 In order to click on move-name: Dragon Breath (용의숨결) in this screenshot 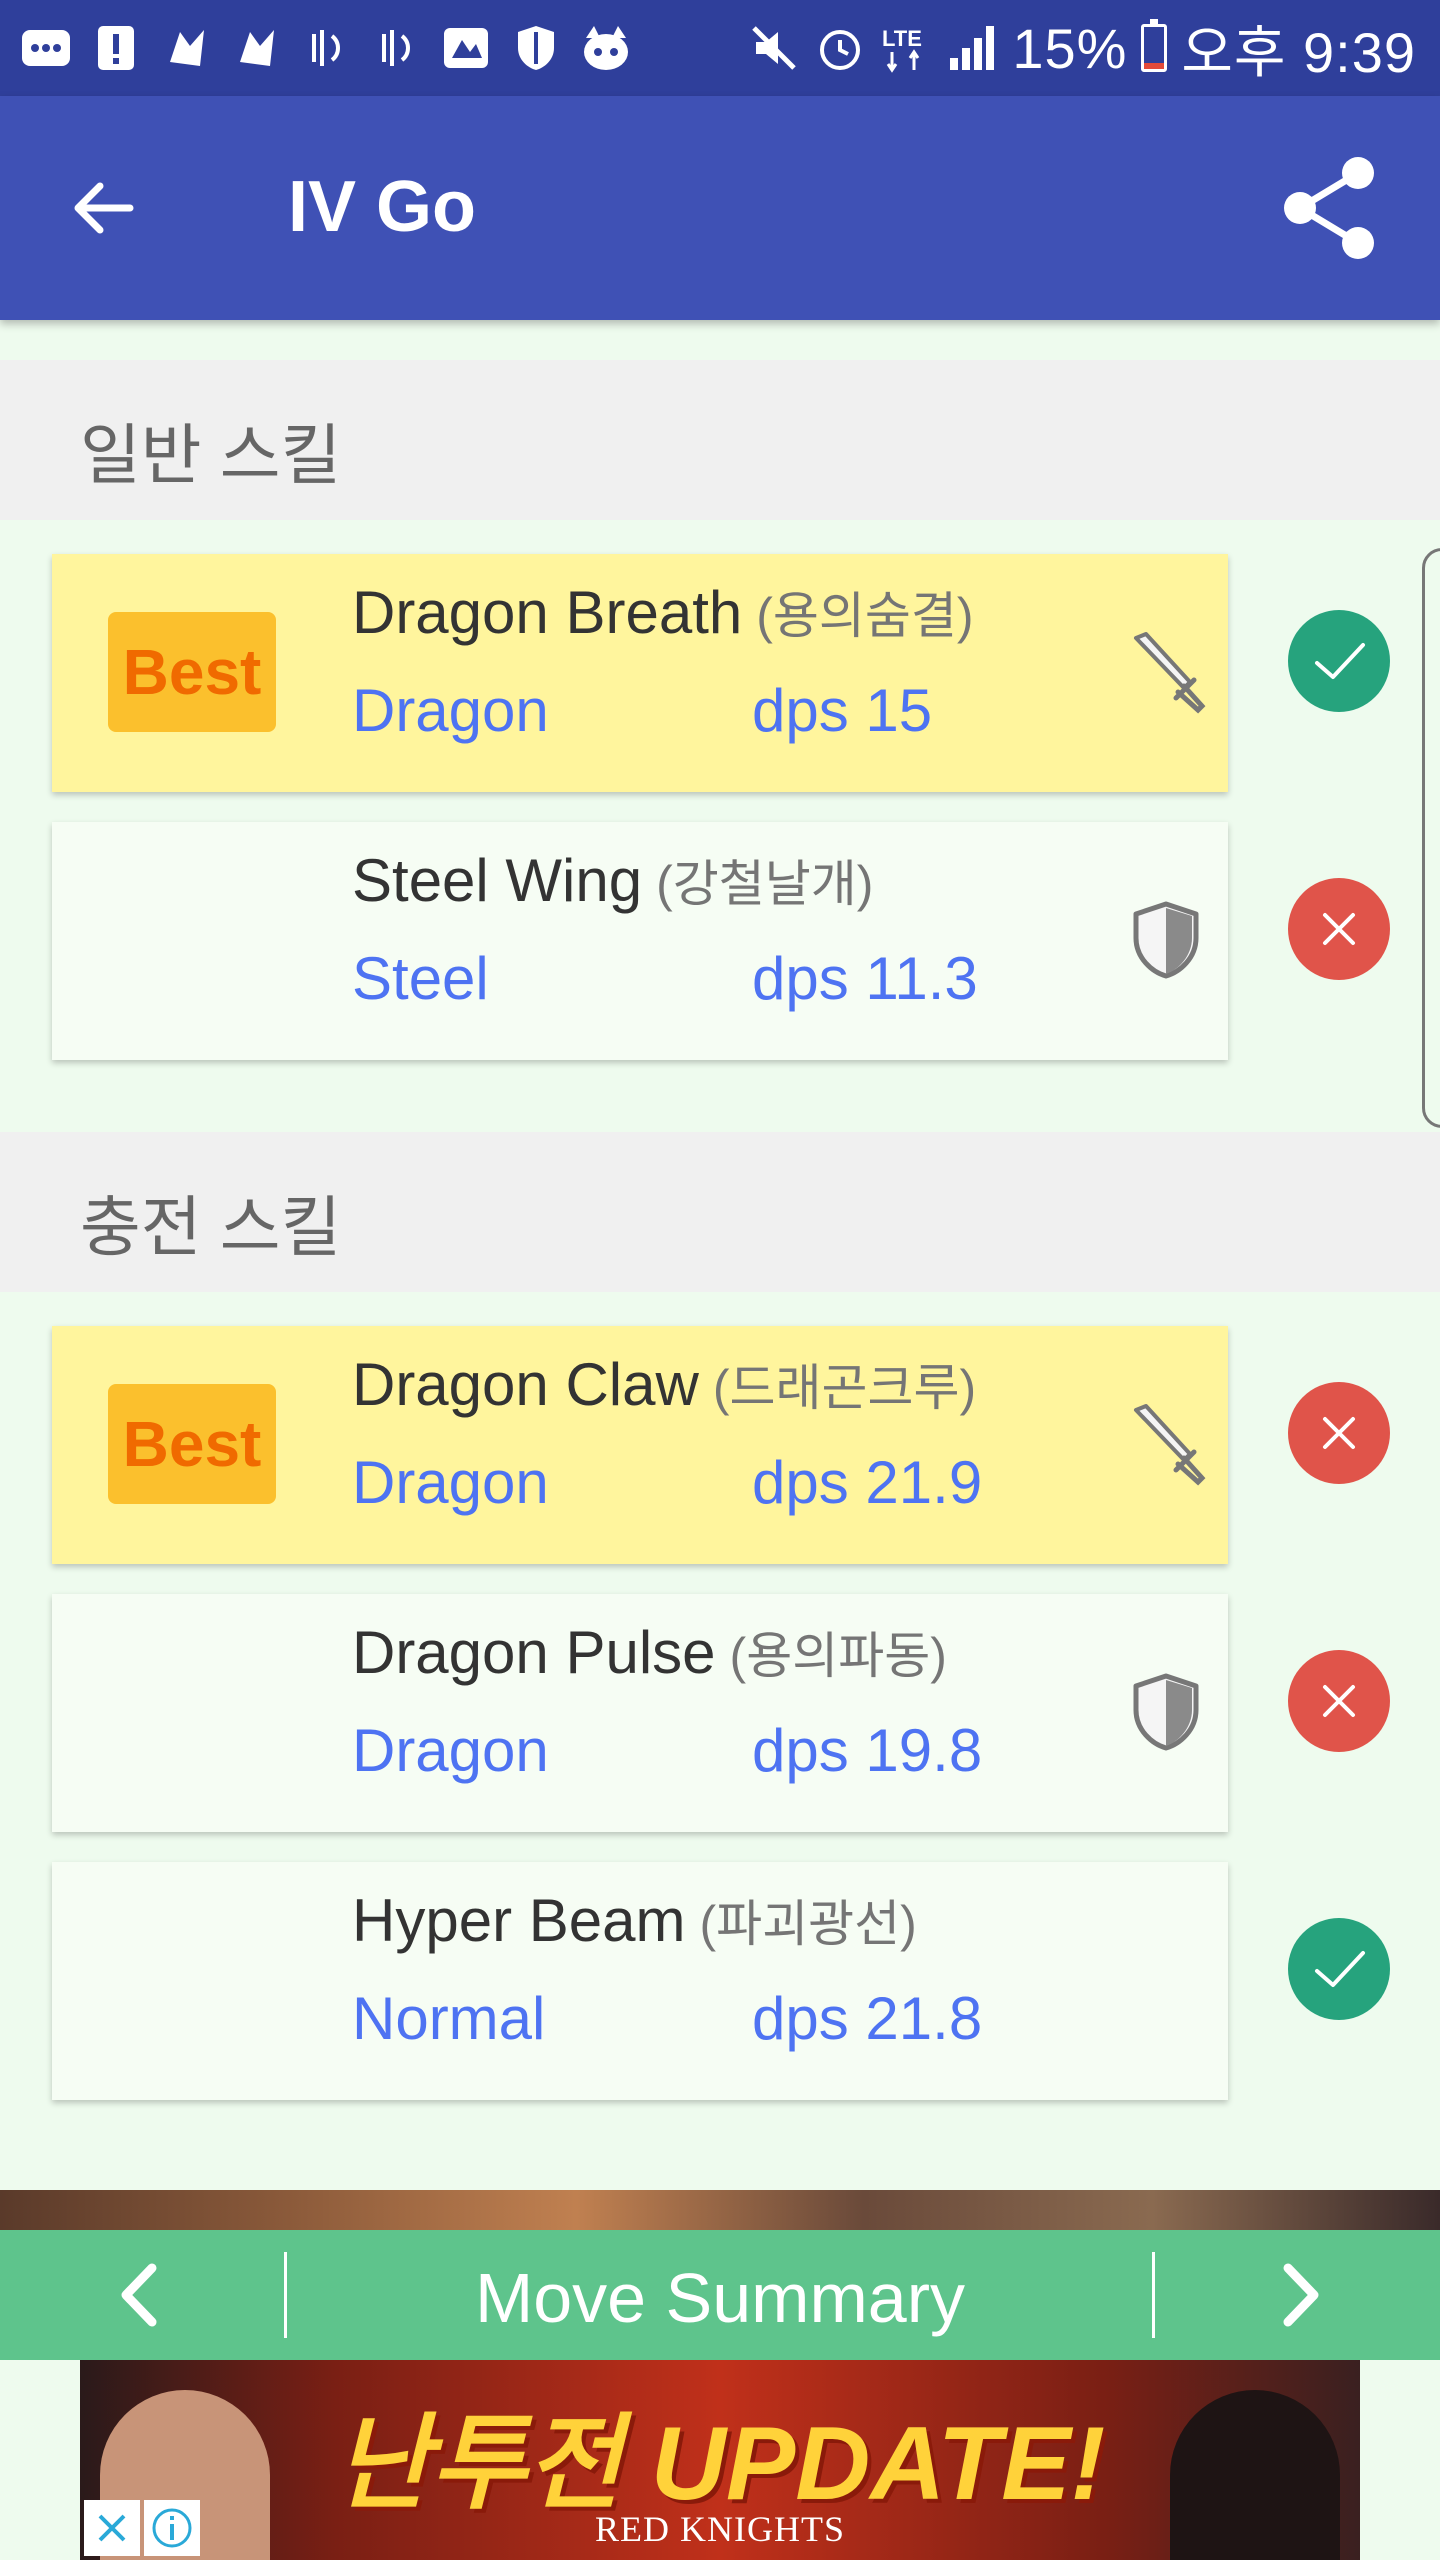, I will do `click(663, 612)`.